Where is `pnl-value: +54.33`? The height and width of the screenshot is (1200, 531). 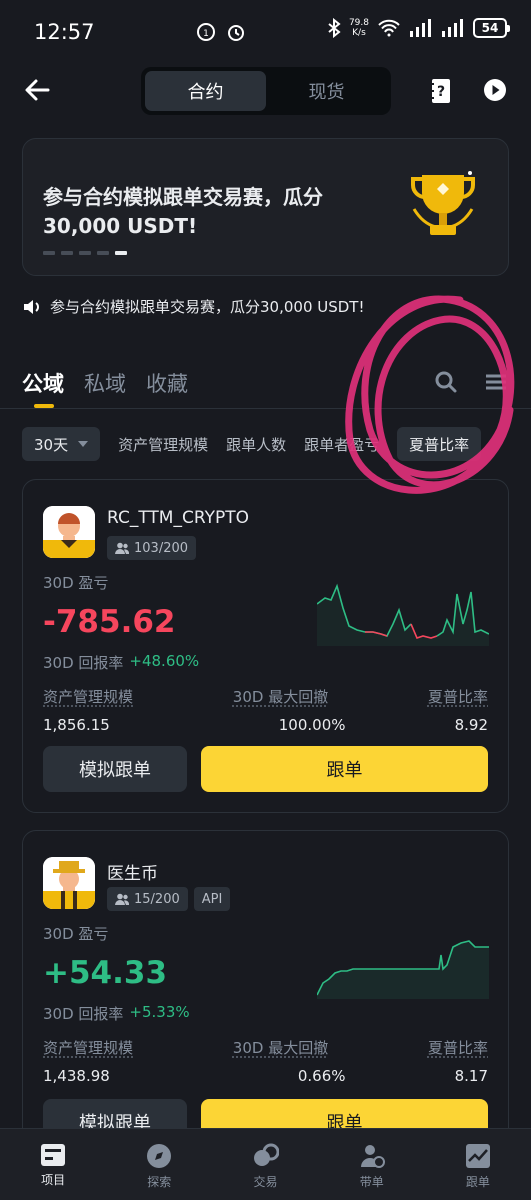
pnl-value: +54.33 is located at coordinates (105, 973).